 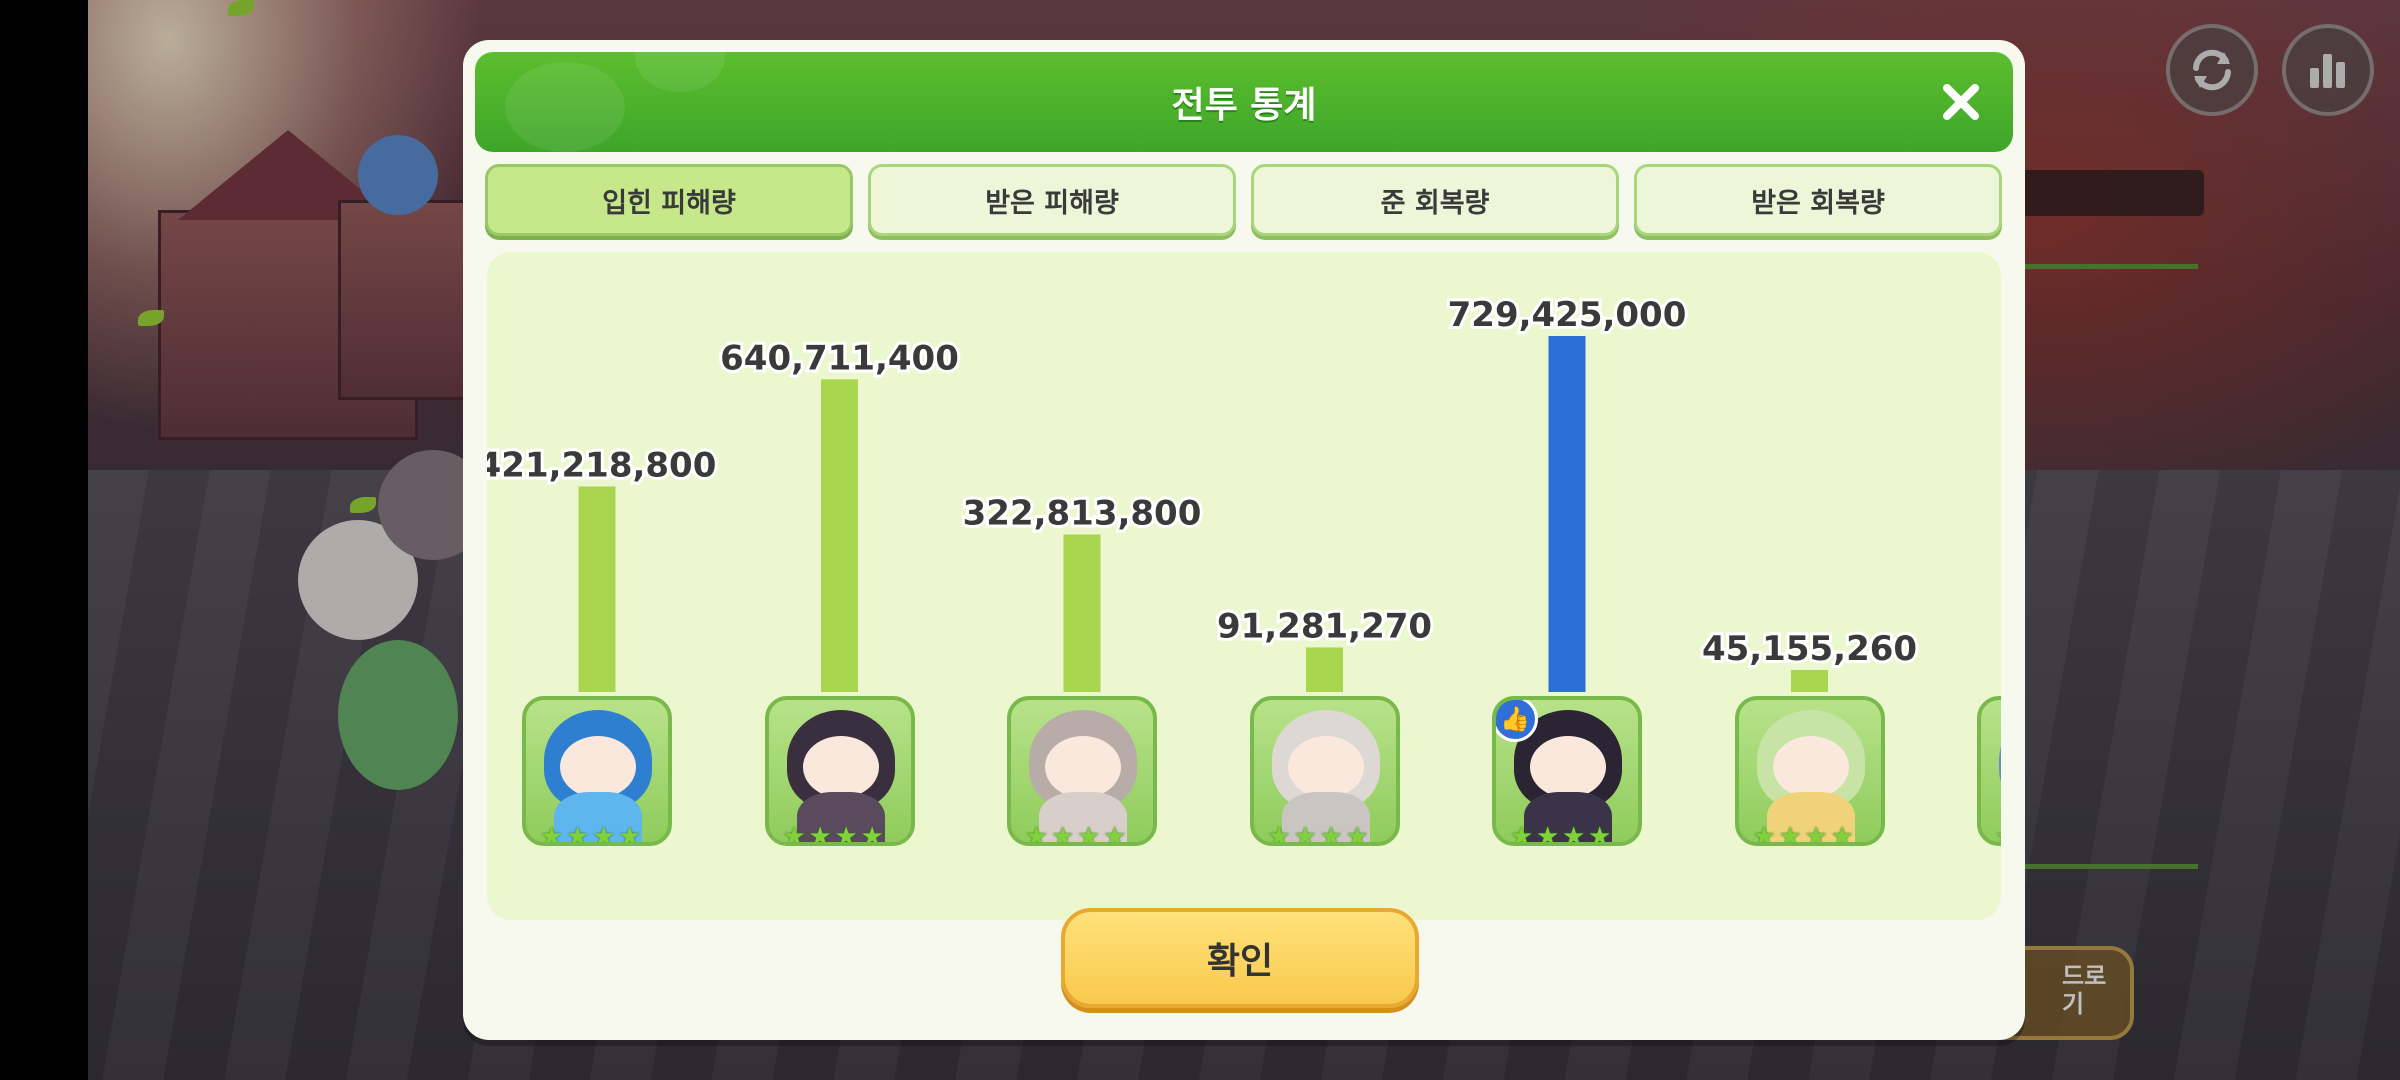 What do you see at coordinates (1324, 626) in the screenshot?
I see `damage-value-label: 91,281,270` at bounding box center [1324, 626].